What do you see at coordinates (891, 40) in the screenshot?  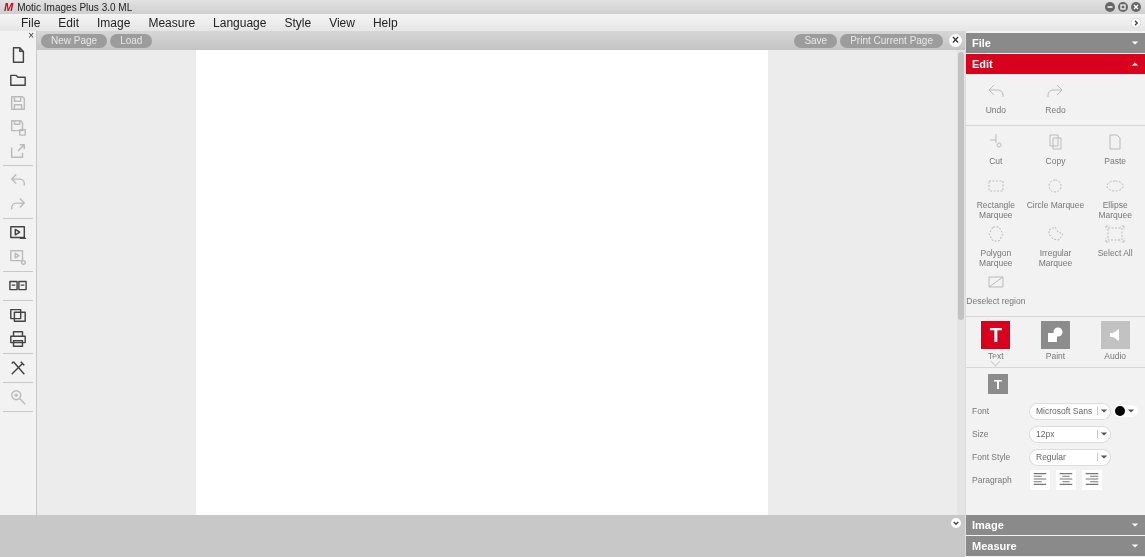 I see `toolbar-button: Print Current Page` at bounding box center [891, 40].